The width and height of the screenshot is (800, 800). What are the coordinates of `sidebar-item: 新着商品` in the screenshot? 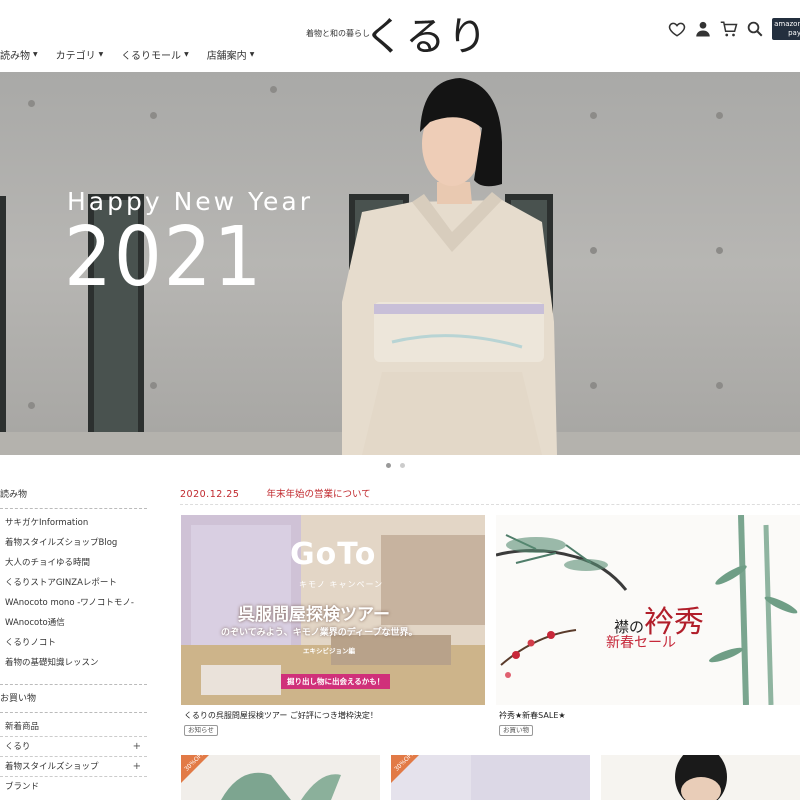 It's located at (73, 727).